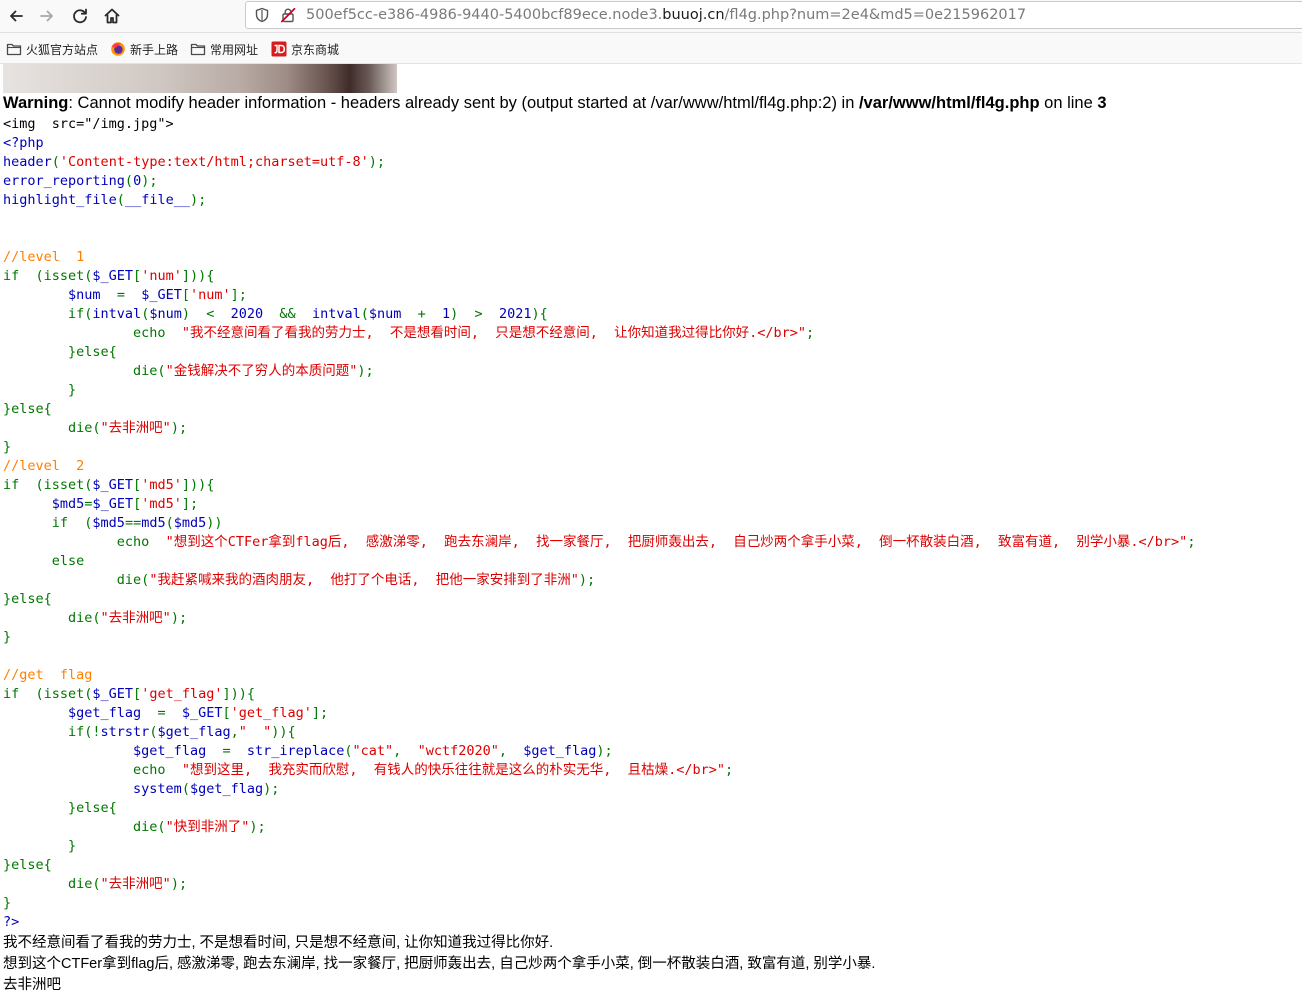  I want to click on code-token: )){, so click(283, 732).